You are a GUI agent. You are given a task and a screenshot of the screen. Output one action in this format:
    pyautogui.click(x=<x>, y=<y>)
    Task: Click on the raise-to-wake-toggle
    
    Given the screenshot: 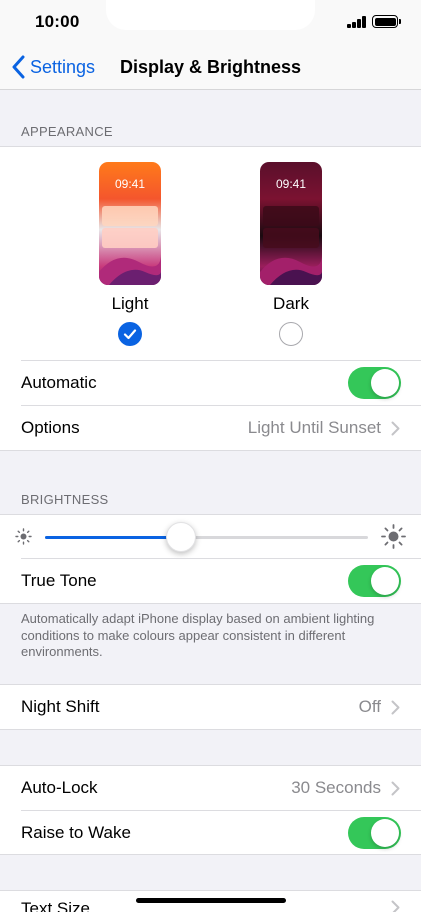 What is the action you would take?
    pyautogui.click(x=374, y=833)
    